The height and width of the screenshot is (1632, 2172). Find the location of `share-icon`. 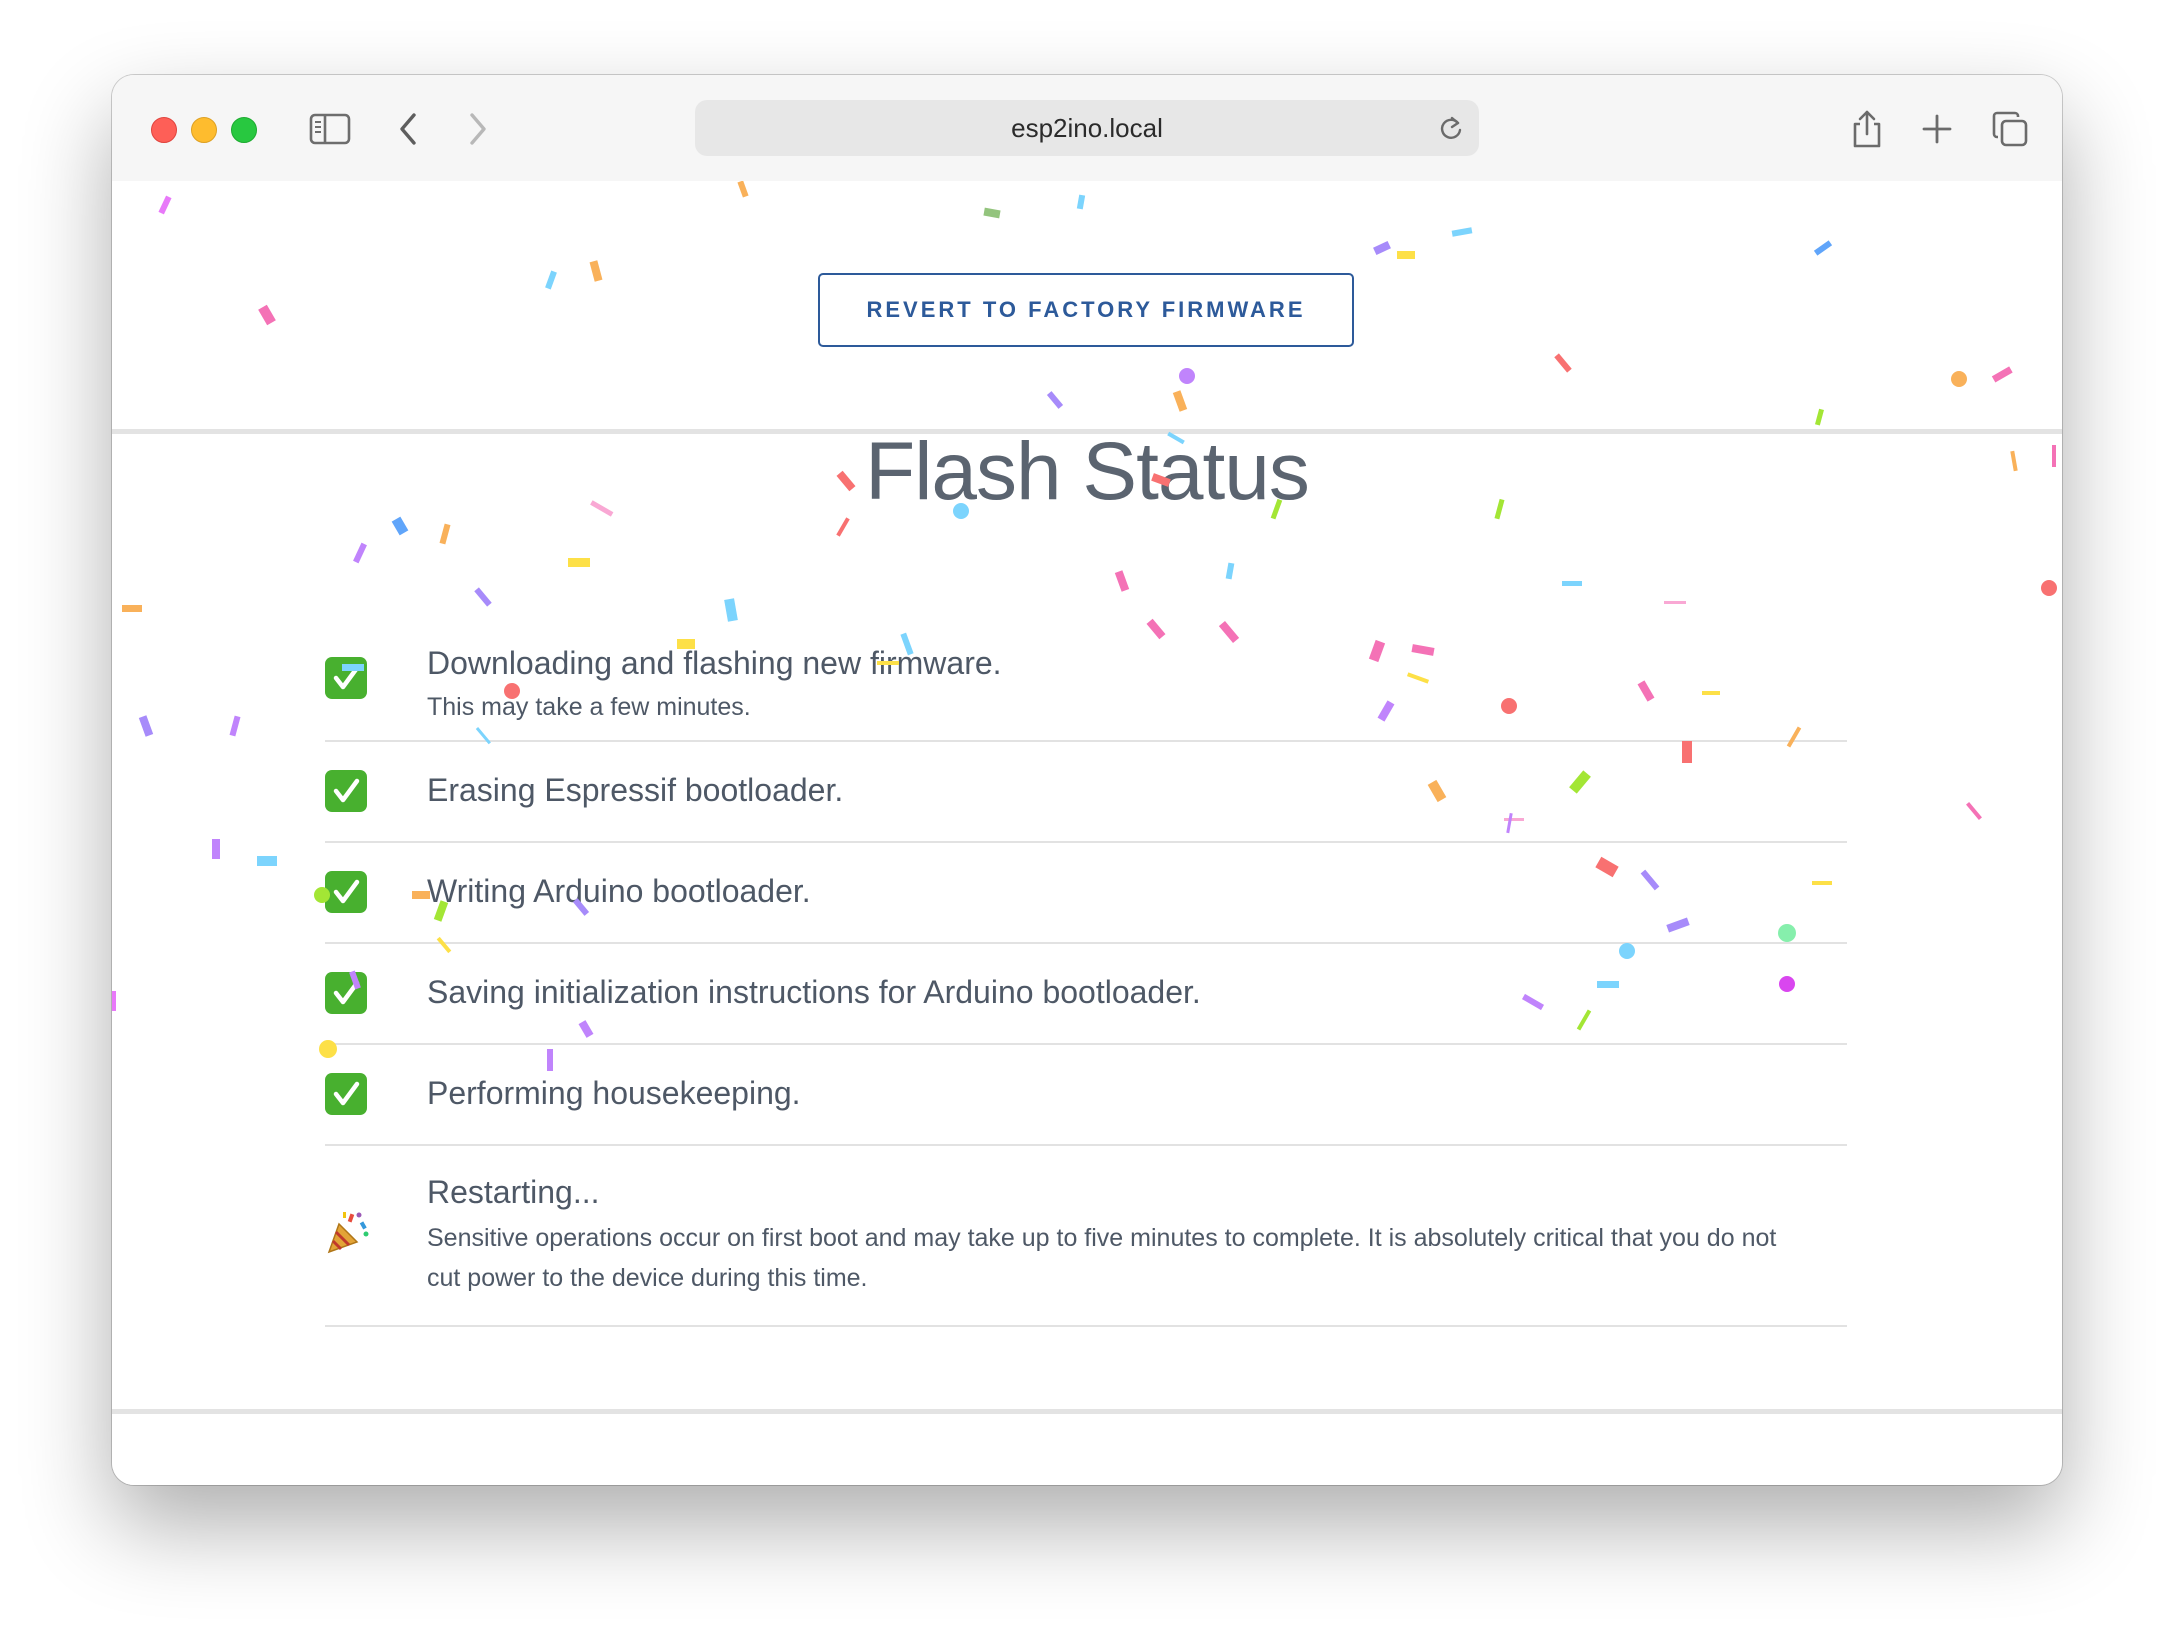

share-icon is located at coordinates (1867, 129).